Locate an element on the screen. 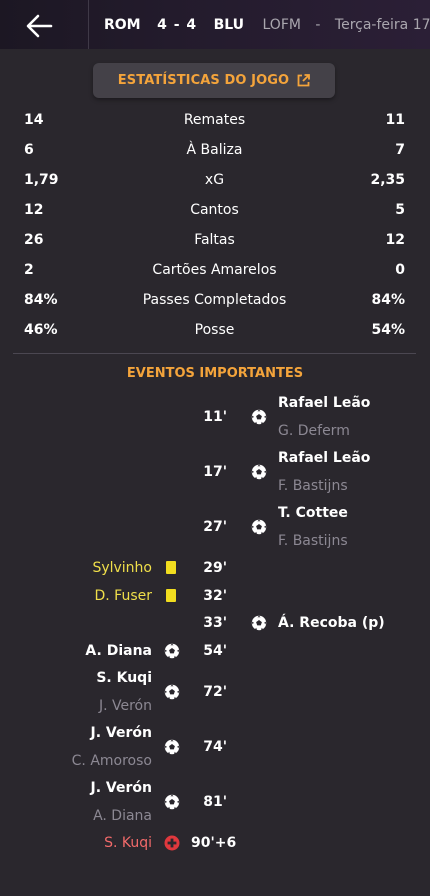 This screenshot has height=896, width=430. stat-name: Cartões Amarelos is located at coordinates (214, 270).